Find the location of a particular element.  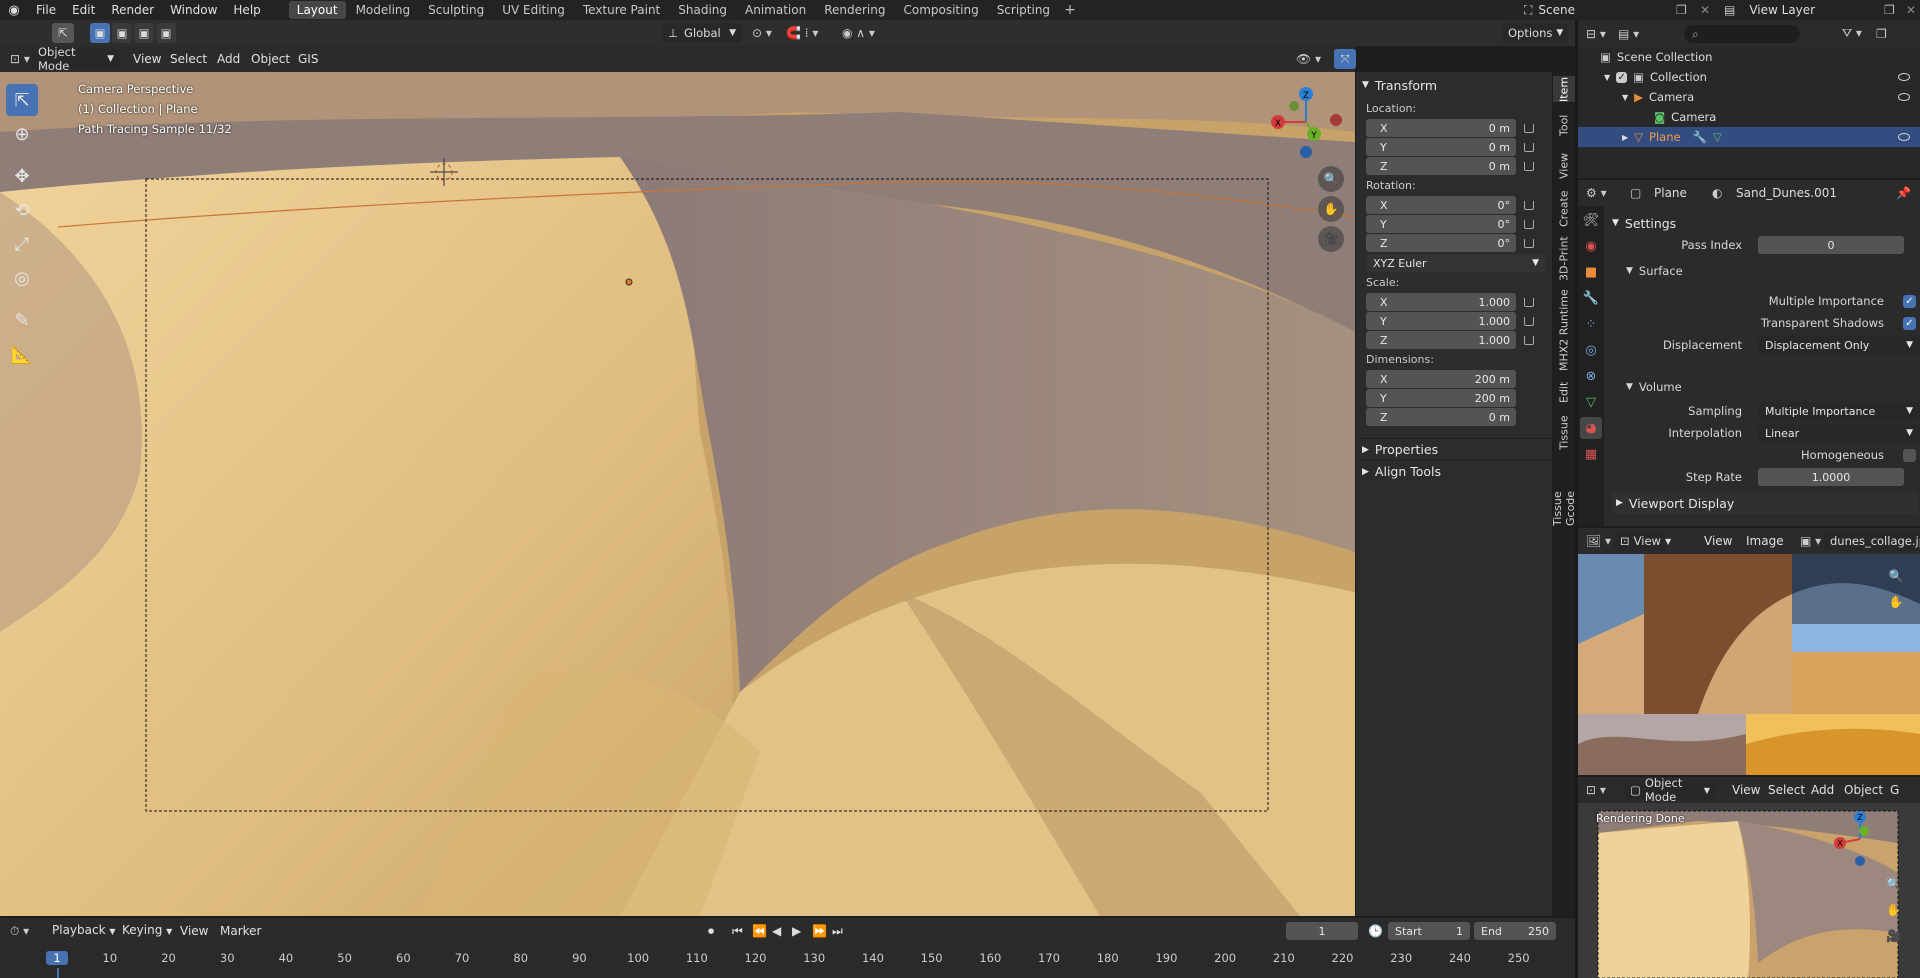

transparent-shadows-row: Transparent Shadows ✓ is located at coordinates (1762, 323).